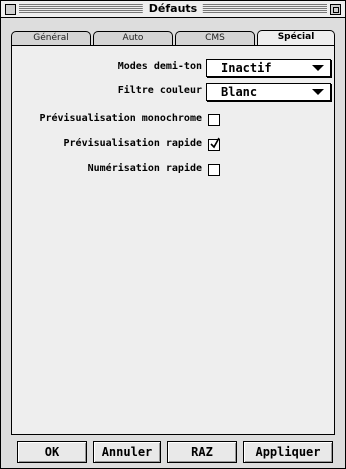 Image resolution: width=346 pixels, height=469 pixels. What do you see at coordinates (127, 452) in the screenshot?
I see `cancel-button: Annuler` at bounding box center [127, 452].